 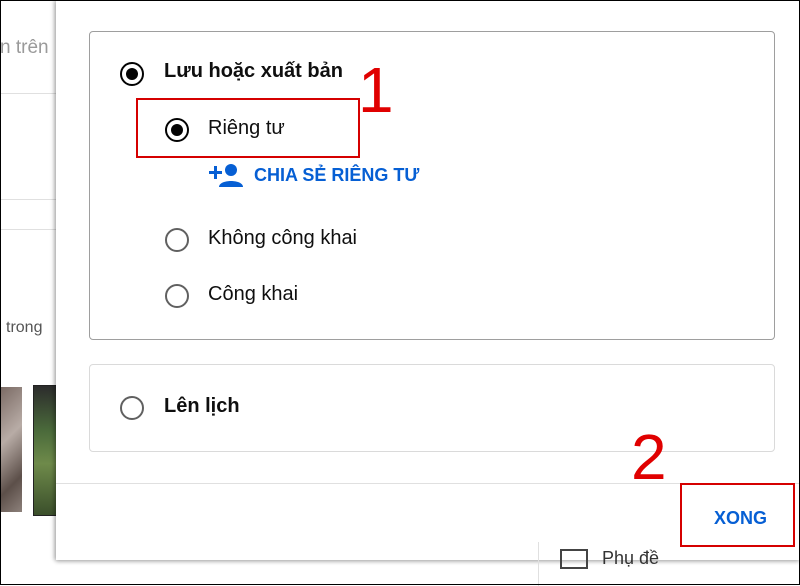 I want to click on subtitles-icon, so click(x=574, y=558).